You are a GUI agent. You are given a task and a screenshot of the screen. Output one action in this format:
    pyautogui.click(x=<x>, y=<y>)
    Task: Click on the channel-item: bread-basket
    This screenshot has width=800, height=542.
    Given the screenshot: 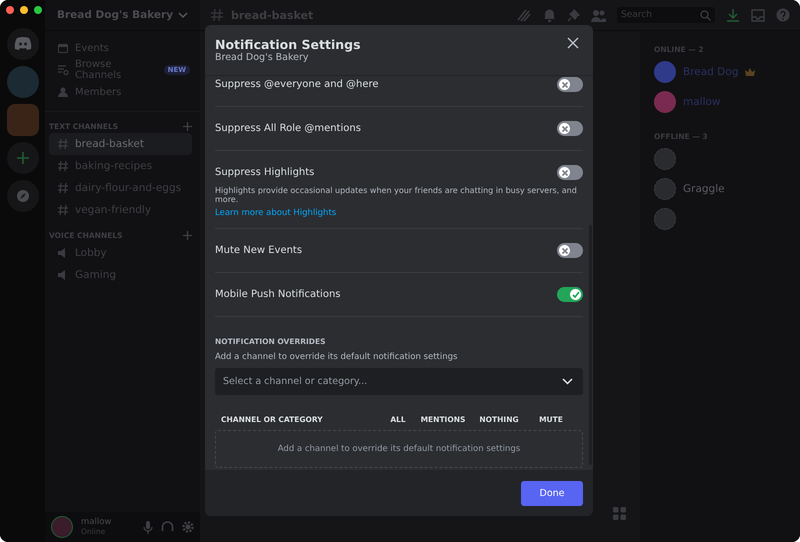 What is the action you would take?
    pyautogui.click(x=120, y=144)
    